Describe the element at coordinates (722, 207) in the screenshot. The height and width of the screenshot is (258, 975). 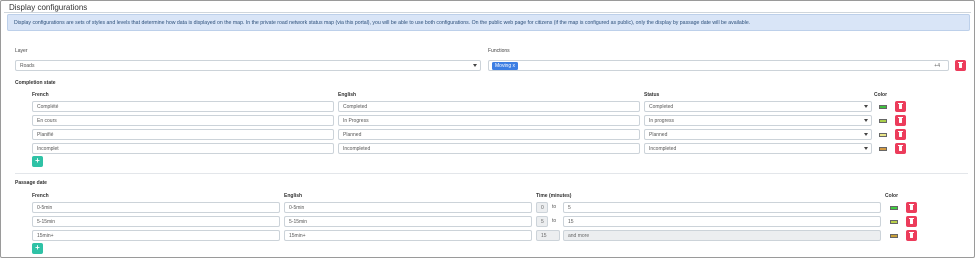
I see `time-to-input: 5` at that location.